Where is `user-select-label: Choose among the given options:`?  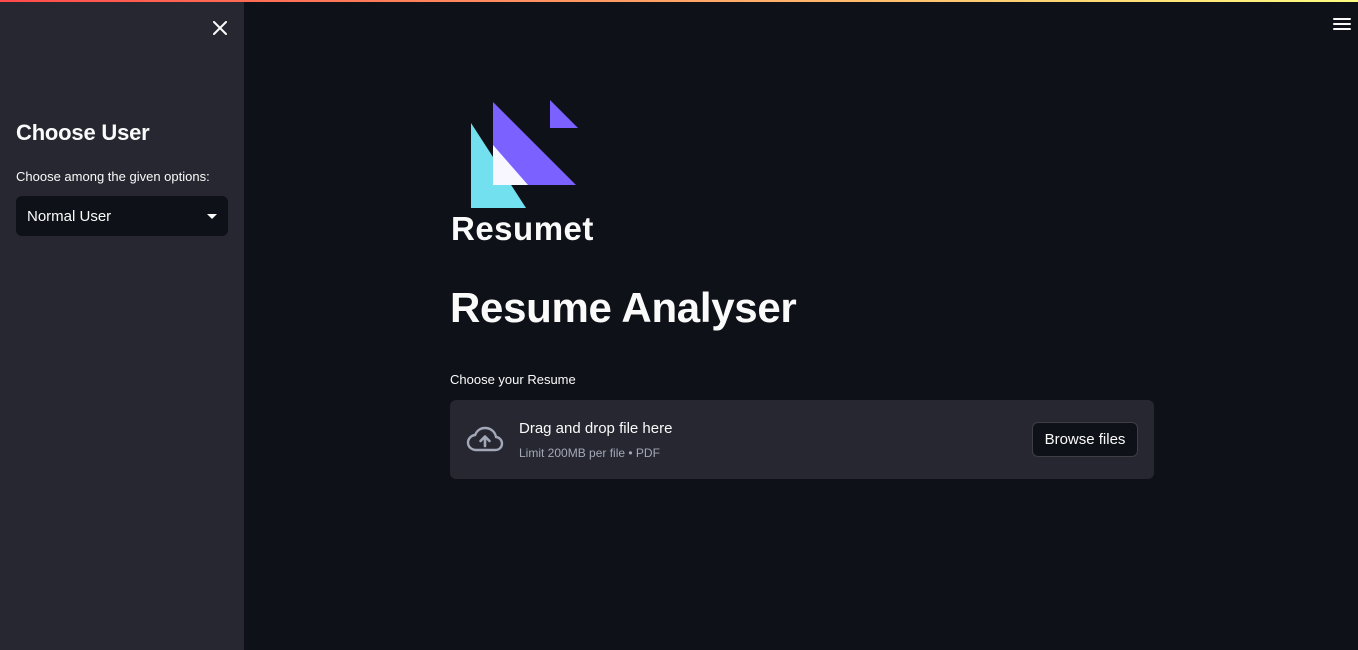
user-select-label: Choose among the given options: is located at coordinates (113, 176).